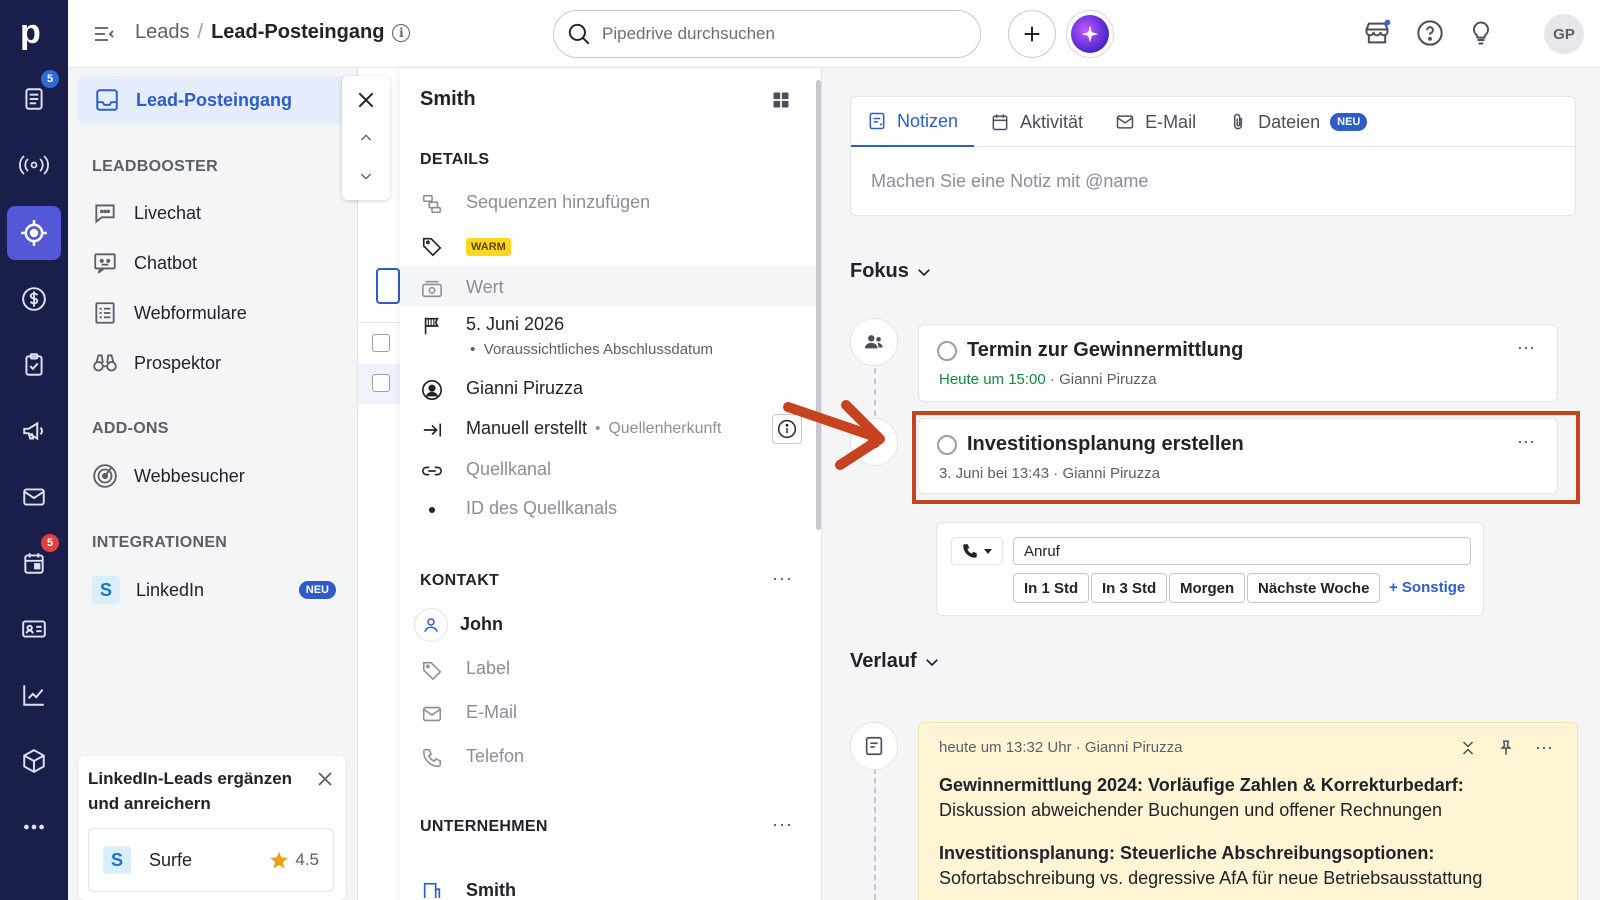  What do you see at coordinates (1314, 588) in the screenshot?
I see `quick-next-week-button: Nächste Woche` at bounding box center [1314, 588].